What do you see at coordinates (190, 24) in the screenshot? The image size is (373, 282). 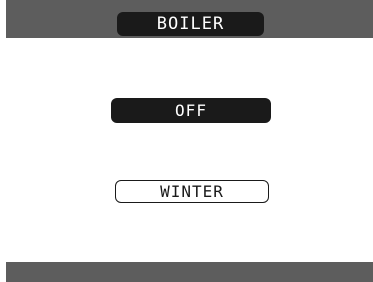 I see `page-title: BOILER` at bounding box center [190, 24].